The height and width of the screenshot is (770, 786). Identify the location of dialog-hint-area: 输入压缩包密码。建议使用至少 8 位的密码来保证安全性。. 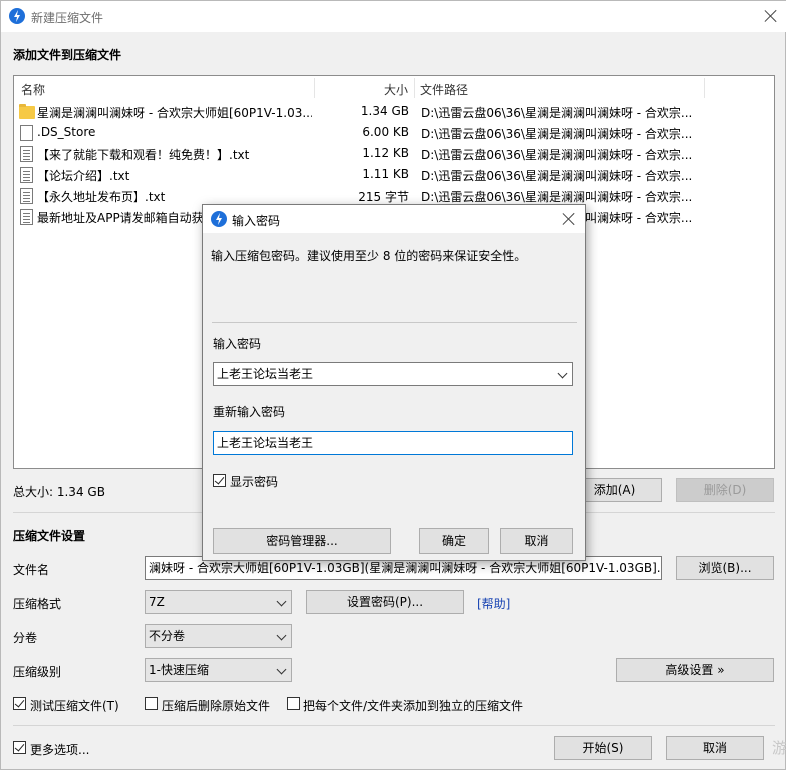
(394, 278).